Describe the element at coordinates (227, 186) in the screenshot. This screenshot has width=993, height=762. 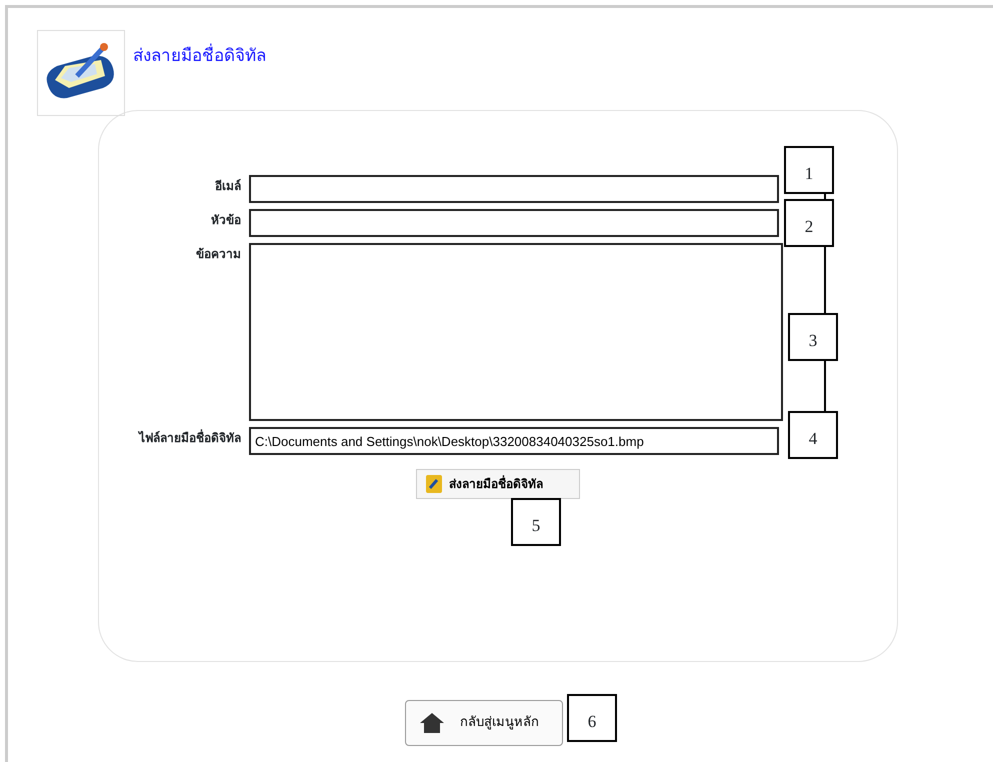
I see `field-label: อีเมล์` at that location.